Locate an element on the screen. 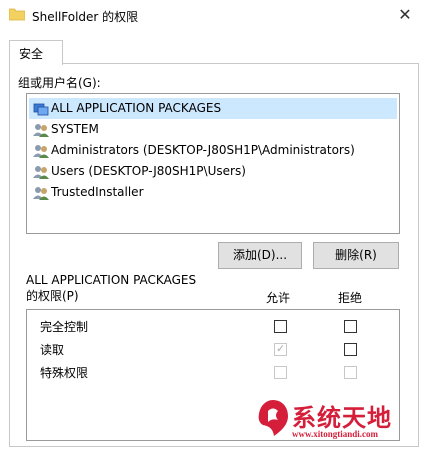 The image size is (426, 449). title-bar: ShellFolder 的权限 ✕ is located at coordinates (213, 16).